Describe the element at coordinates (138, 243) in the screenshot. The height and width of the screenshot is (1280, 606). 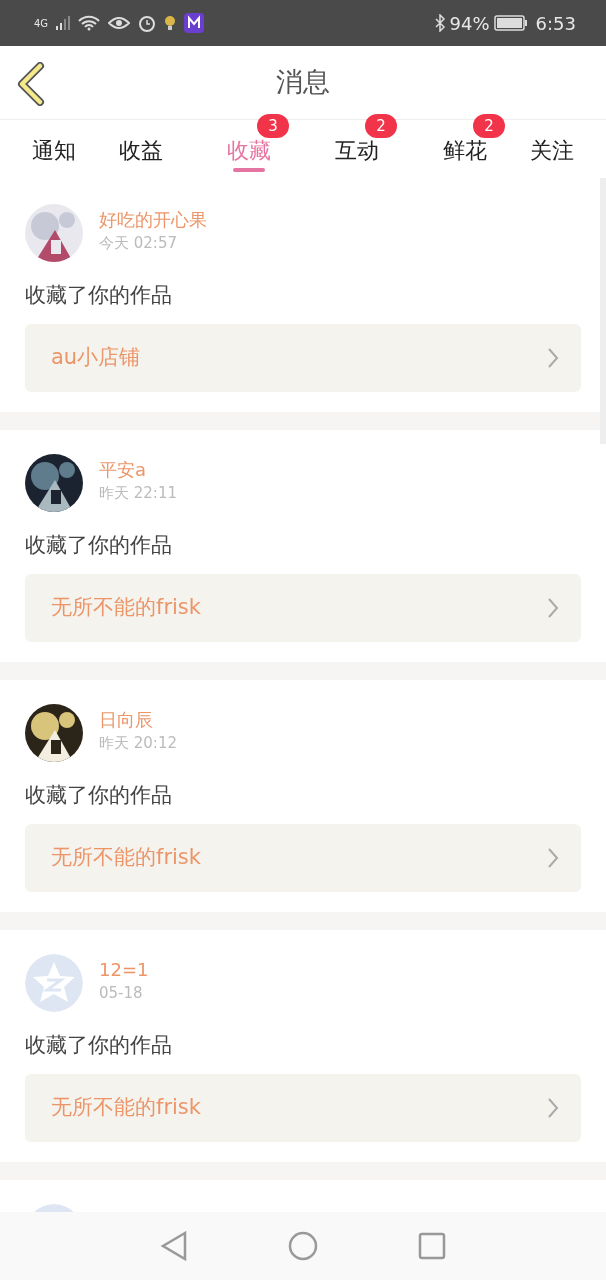
I see `timestamp: 今天 02:57` at that location.